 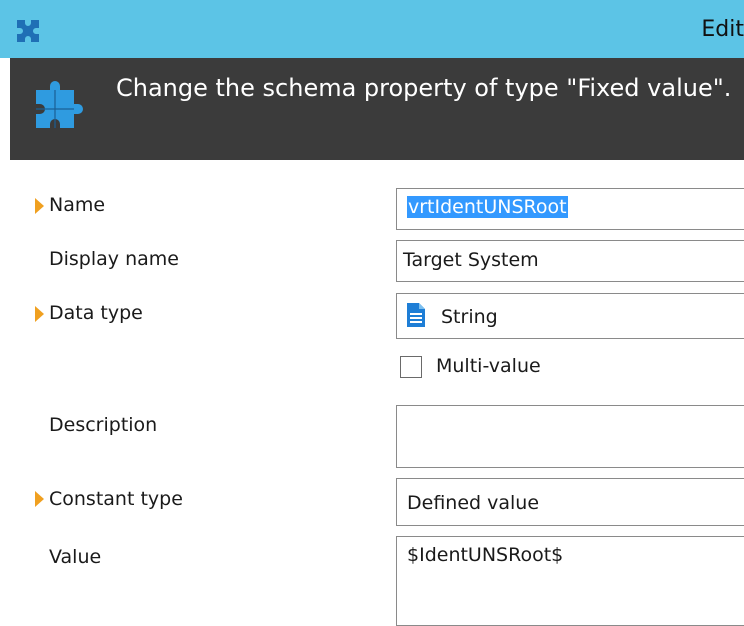 What do you see at coordinates (570, 581) in the screenshot?
I see `value-input: $IdentUNSRoot$` at bounding box center [570, 581].